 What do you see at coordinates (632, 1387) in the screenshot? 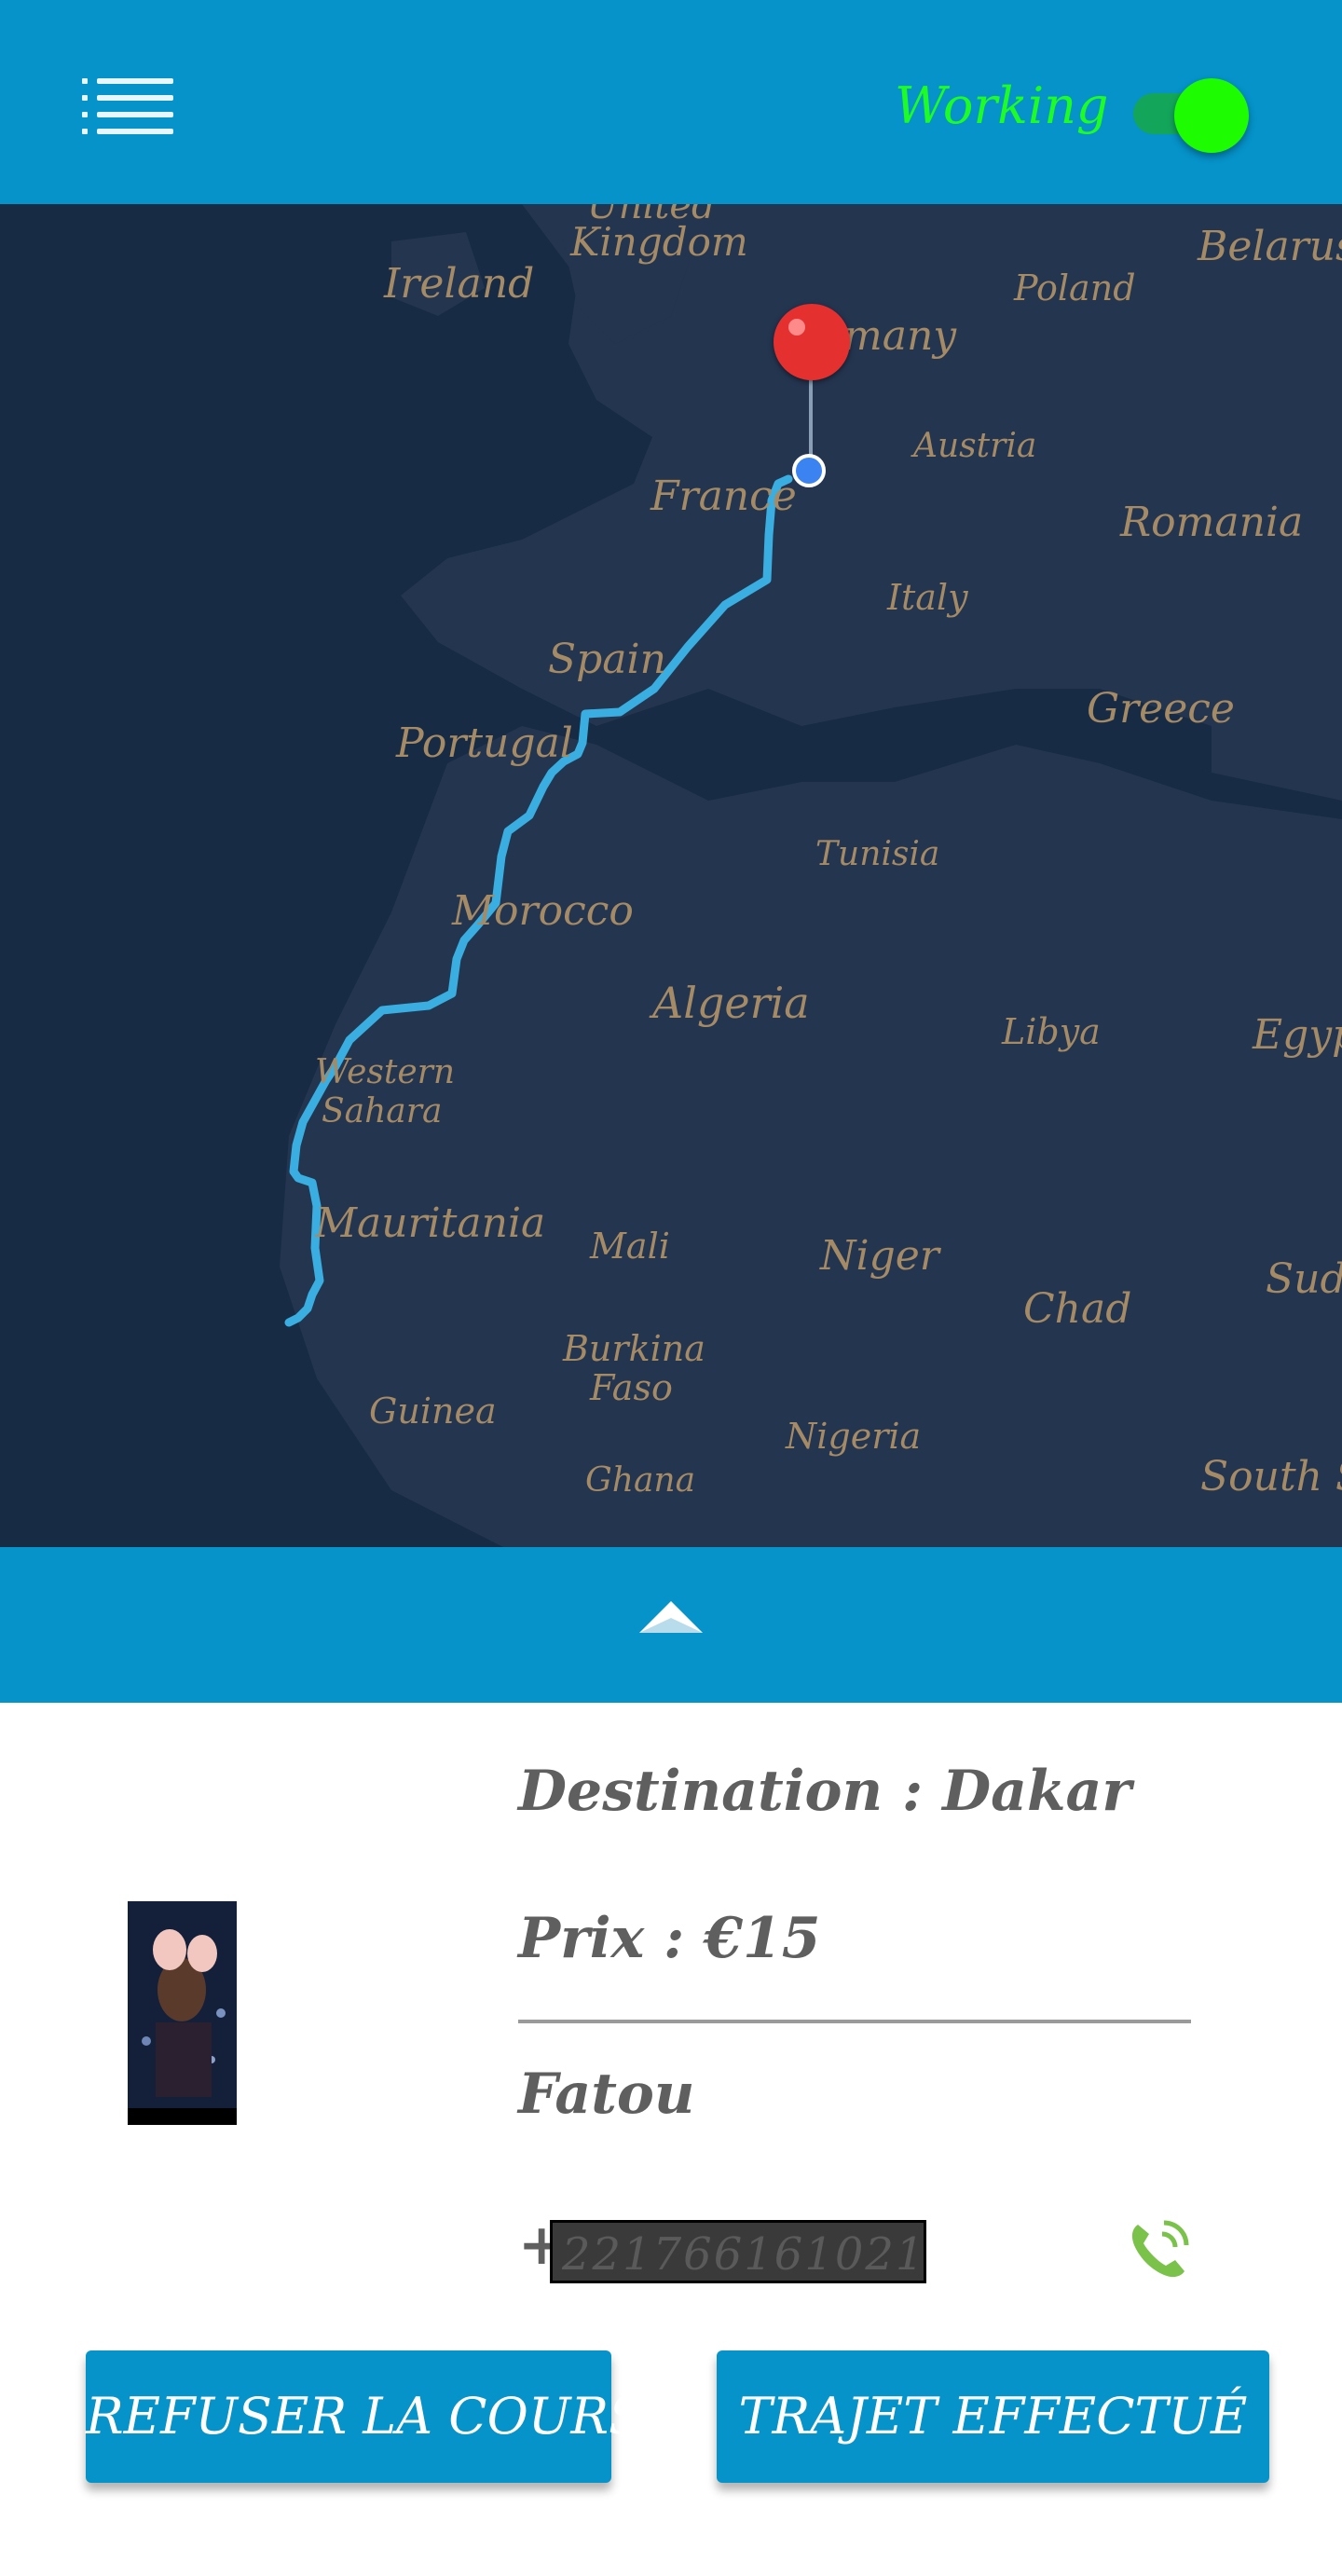
I see `label-burkina-2: Faso` at bounding box center [632, 1387].